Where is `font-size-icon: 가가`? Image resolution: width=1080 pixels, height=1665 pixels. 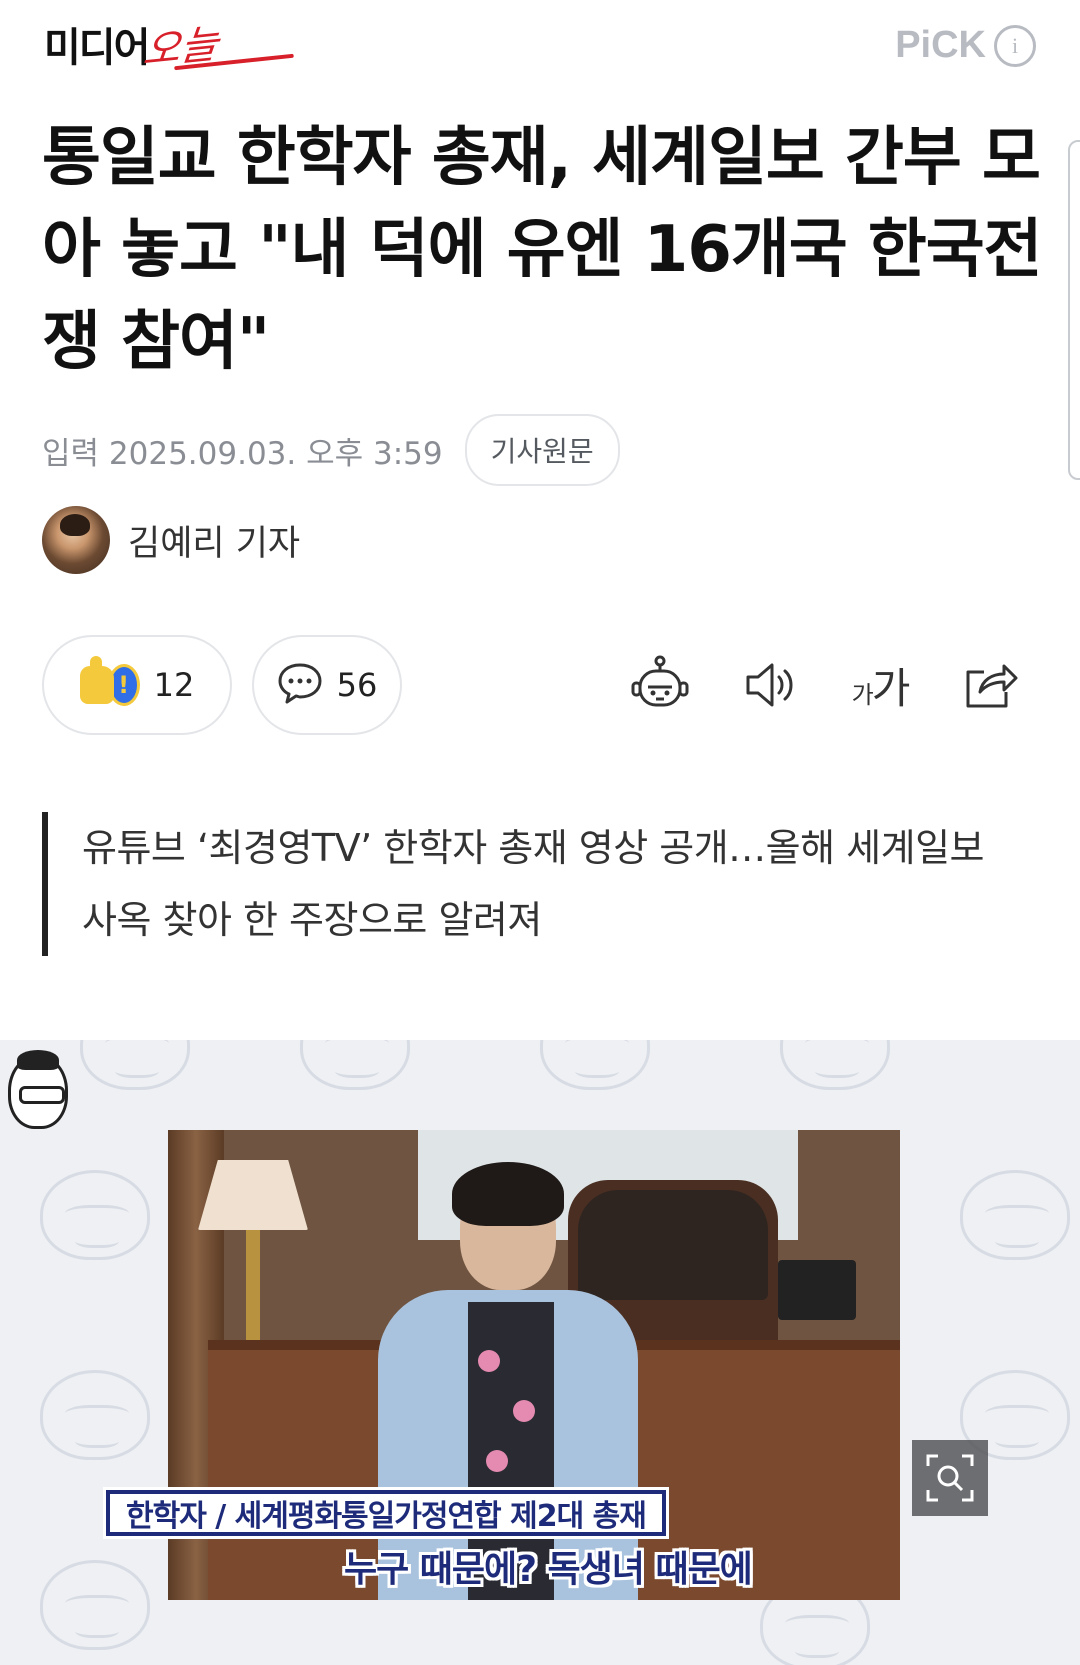 font-size-icon: 가가 is located at coordinates (880, 685).